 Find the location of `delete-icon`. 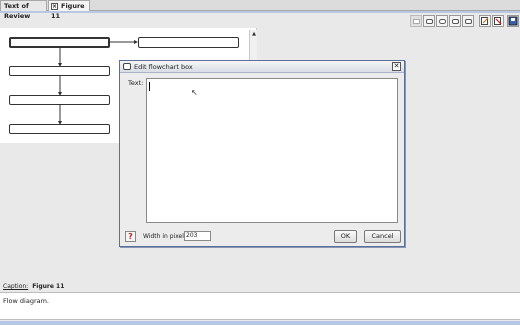

delete-icon is located at coordinates (498, 21).